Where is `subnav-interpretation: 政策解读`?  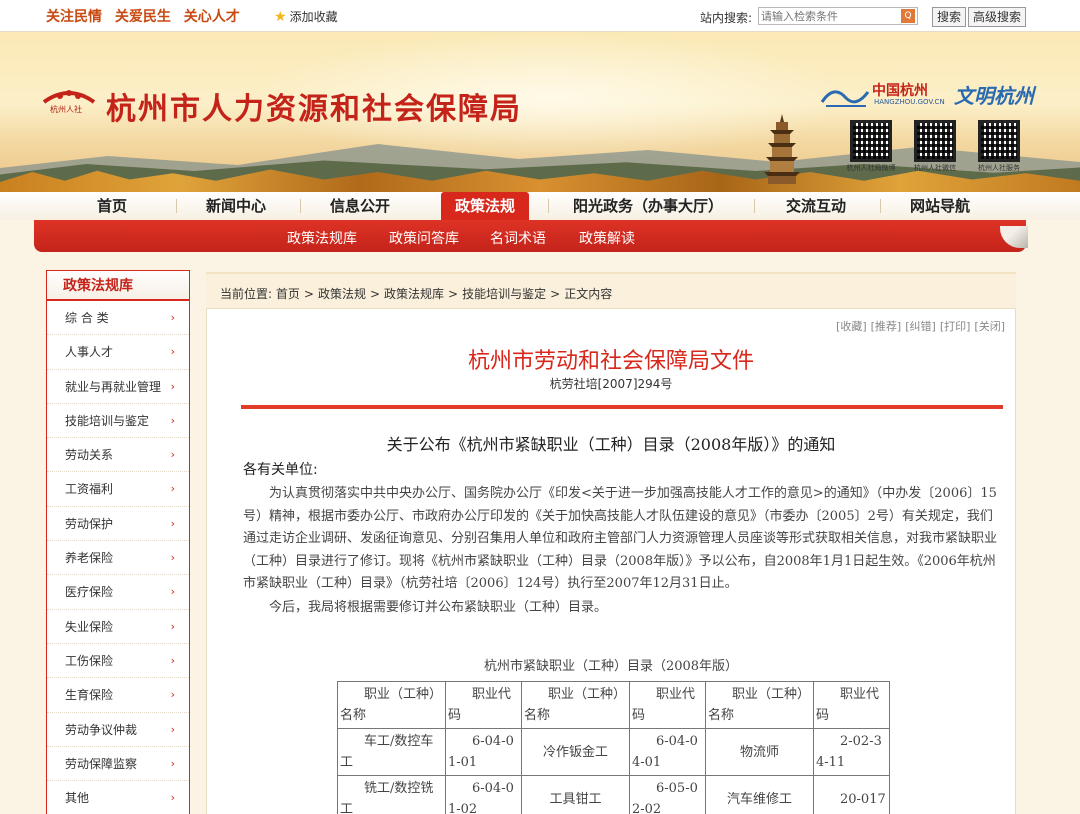
subnav-interpretation: 政策解读 is located at coordinates (607, 238).